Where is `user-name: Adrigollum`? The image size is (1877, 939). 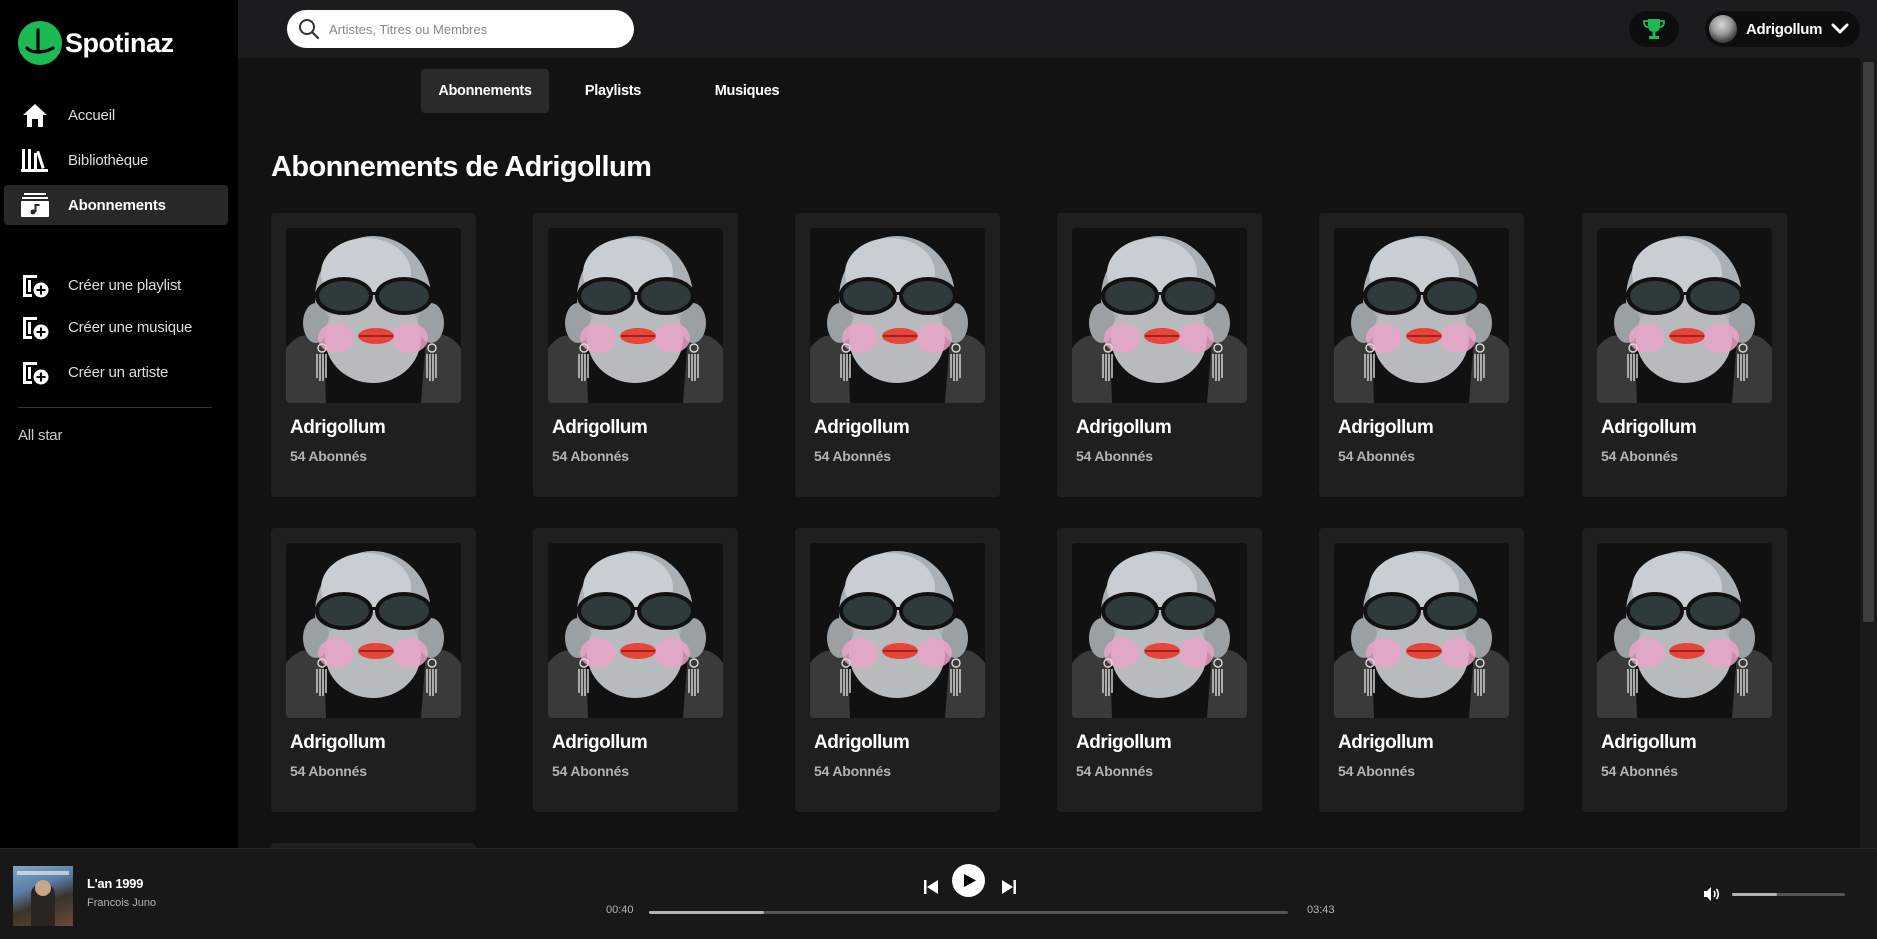
user-name: Adrigollum is located at coordinates (1784, 29).